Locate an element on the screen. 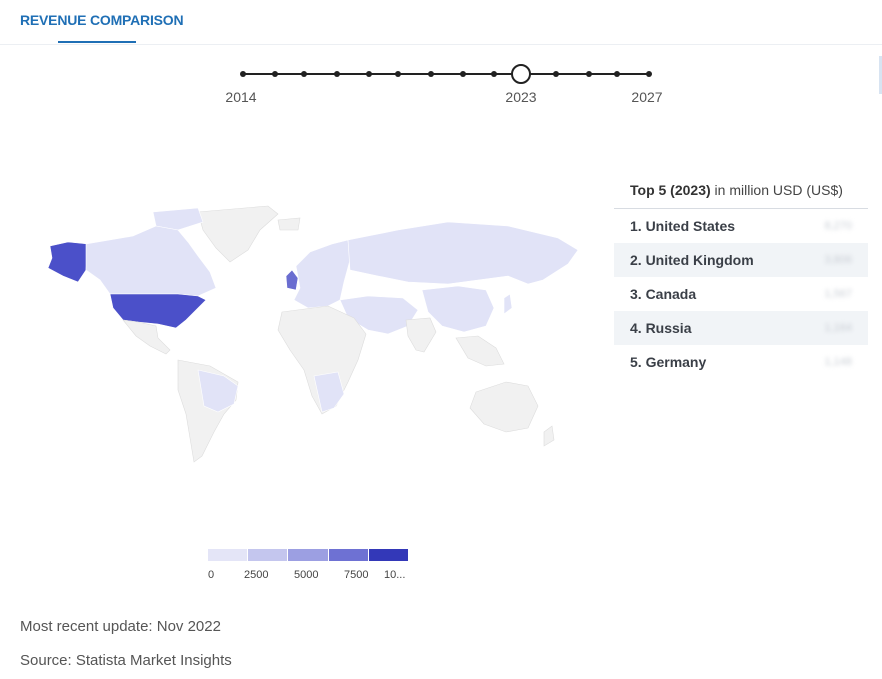 The width and height of the screenshot is (882, 679). timeline-label-end: 2027 is located at coordinates (647, 97).